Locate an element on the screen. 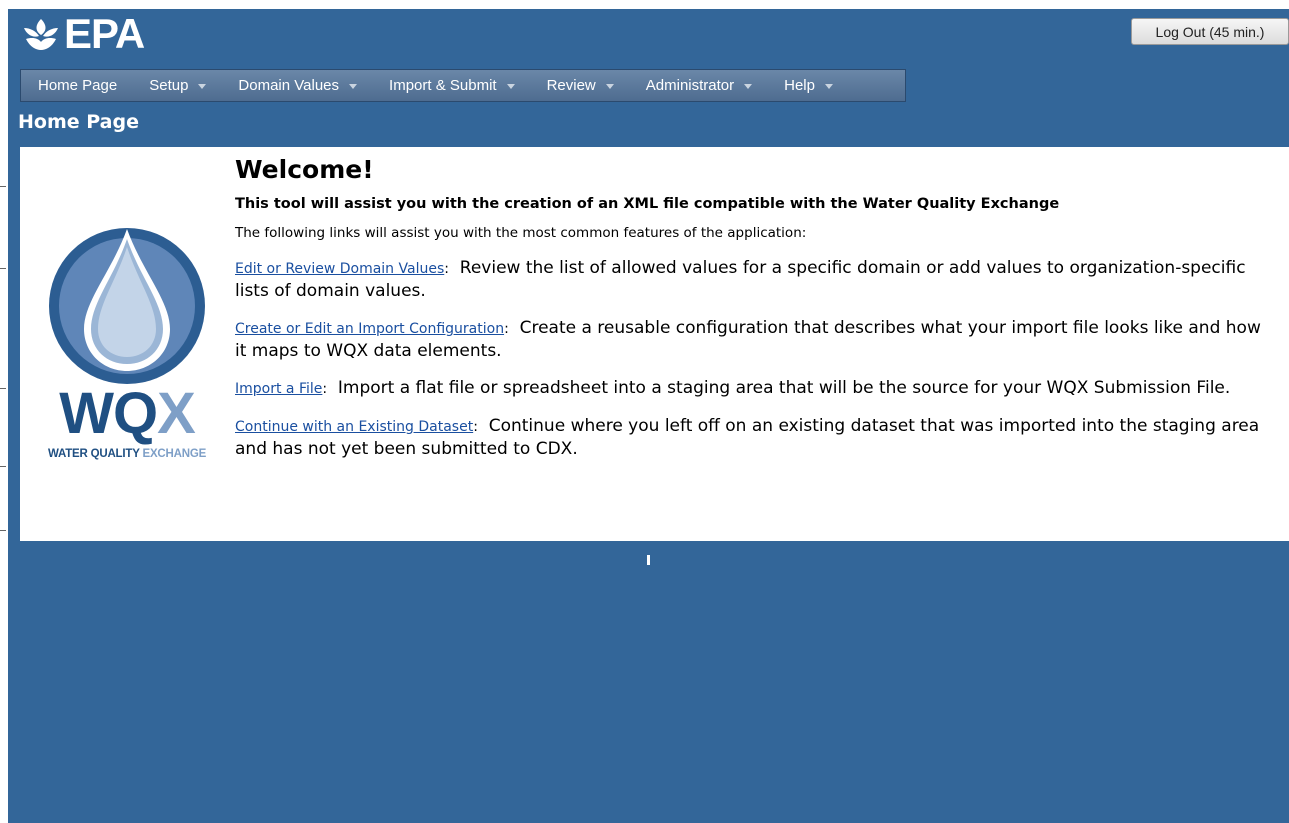 This screenshot has height=823, width=1289. edit-domain-values-link: Edit or Review Domain Values is located at coordinates (339, 269).